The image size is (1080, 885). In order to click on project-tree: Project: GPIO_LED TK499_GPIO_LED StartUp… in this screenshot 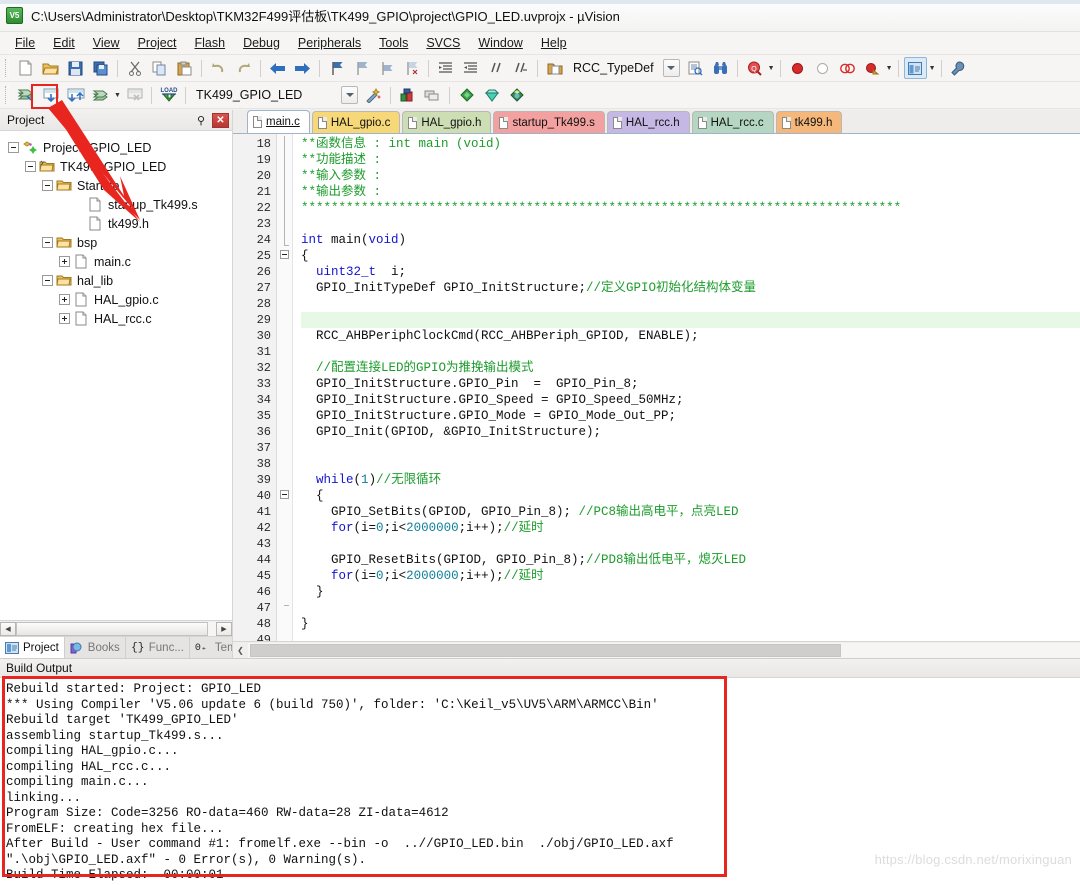, I will do `click(116, 375)`.